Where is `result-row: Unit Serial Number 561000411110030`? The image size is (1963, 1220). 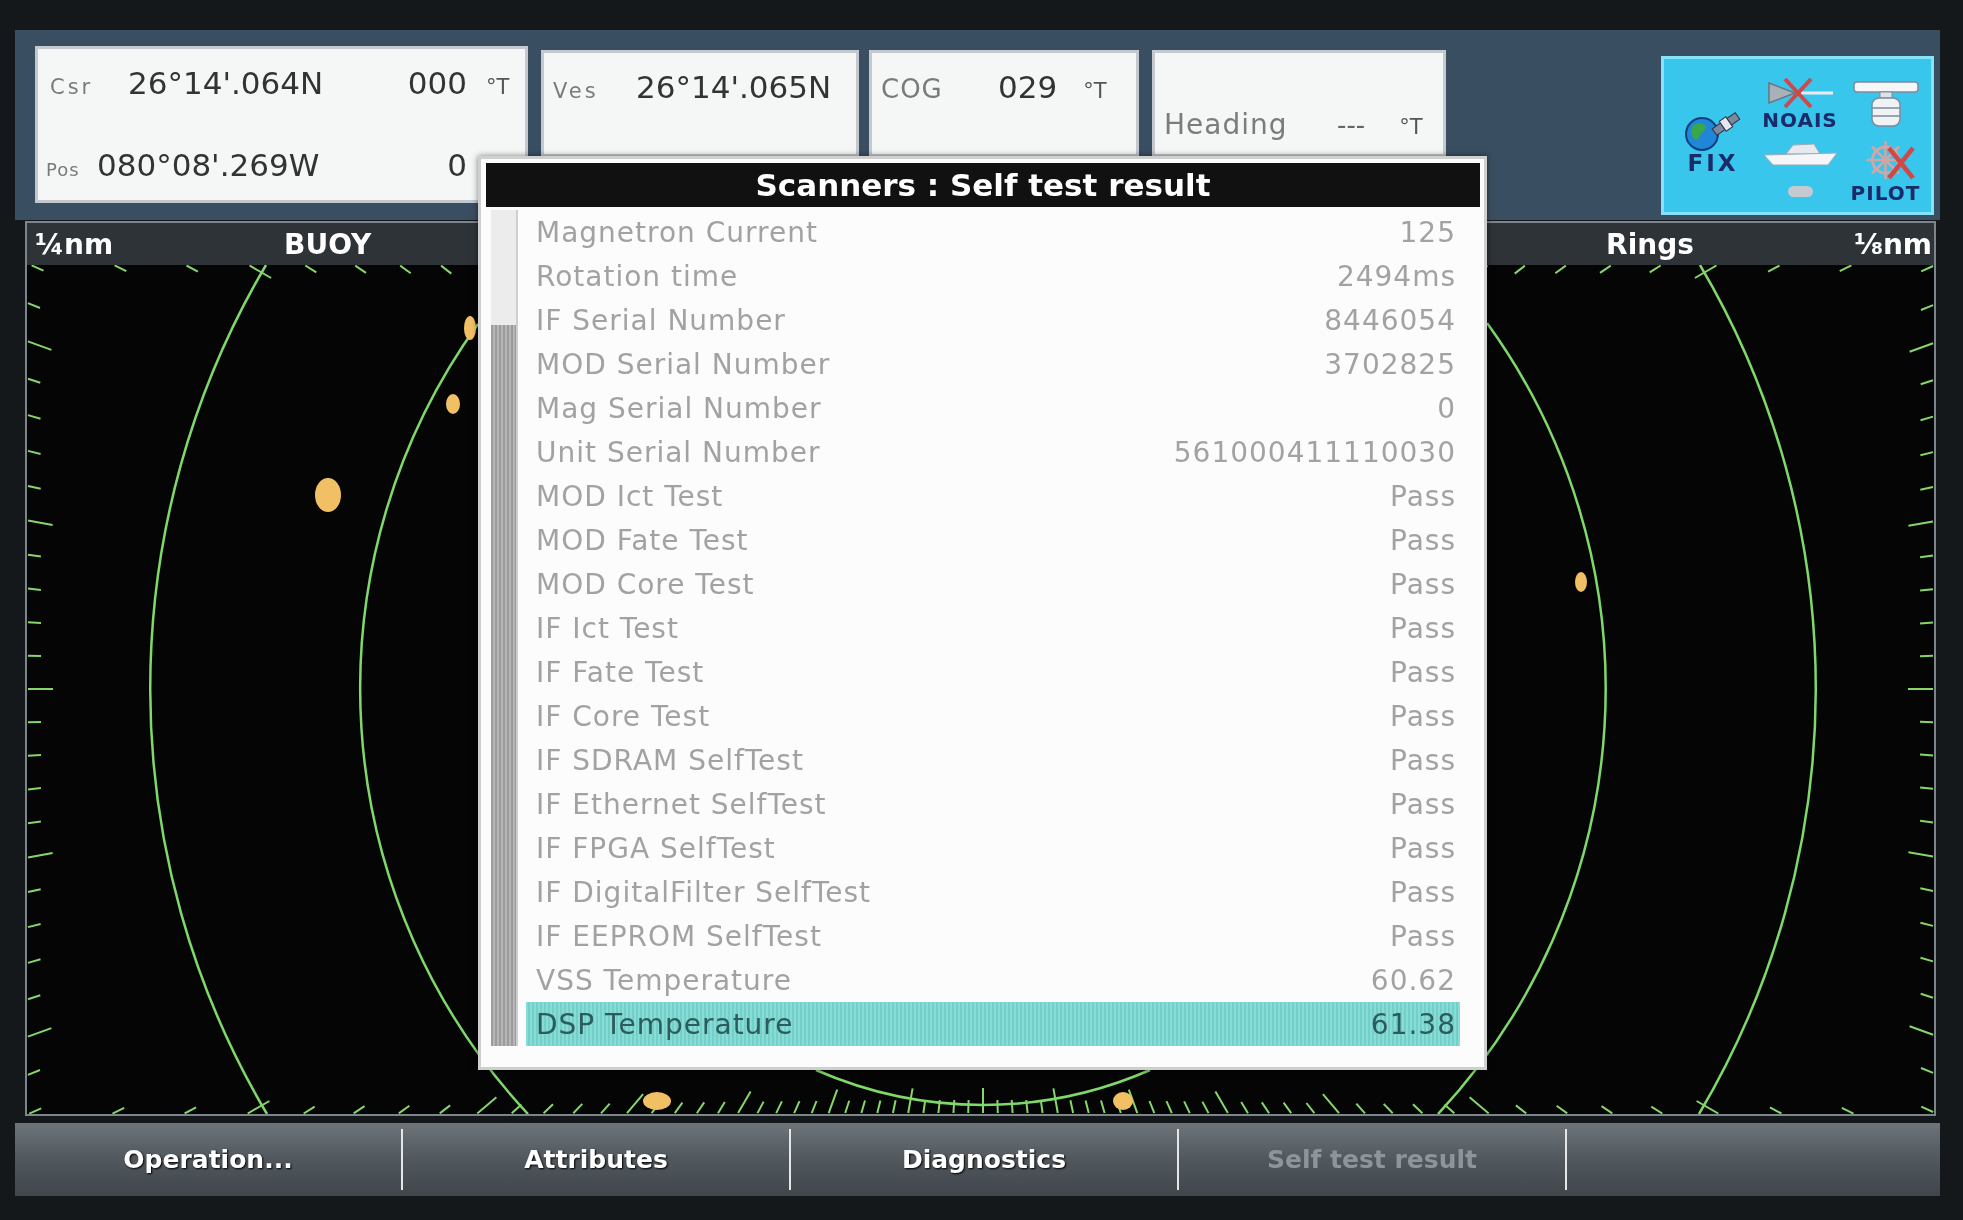 result-row: Unit Serial Number 561000411110030 is located at coordinates (993, 452).